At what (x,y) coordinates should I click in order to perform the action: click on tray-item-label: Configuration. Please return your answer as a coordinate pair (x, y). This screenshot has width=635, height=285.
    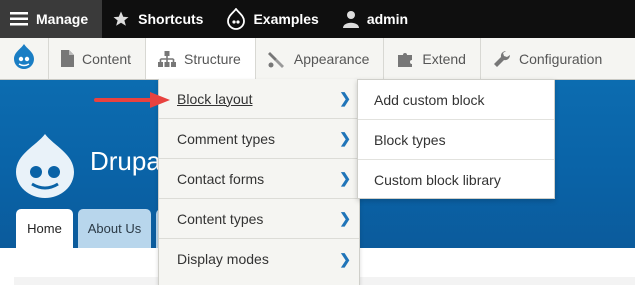
    Looking at the image, I should click on (560, 58).